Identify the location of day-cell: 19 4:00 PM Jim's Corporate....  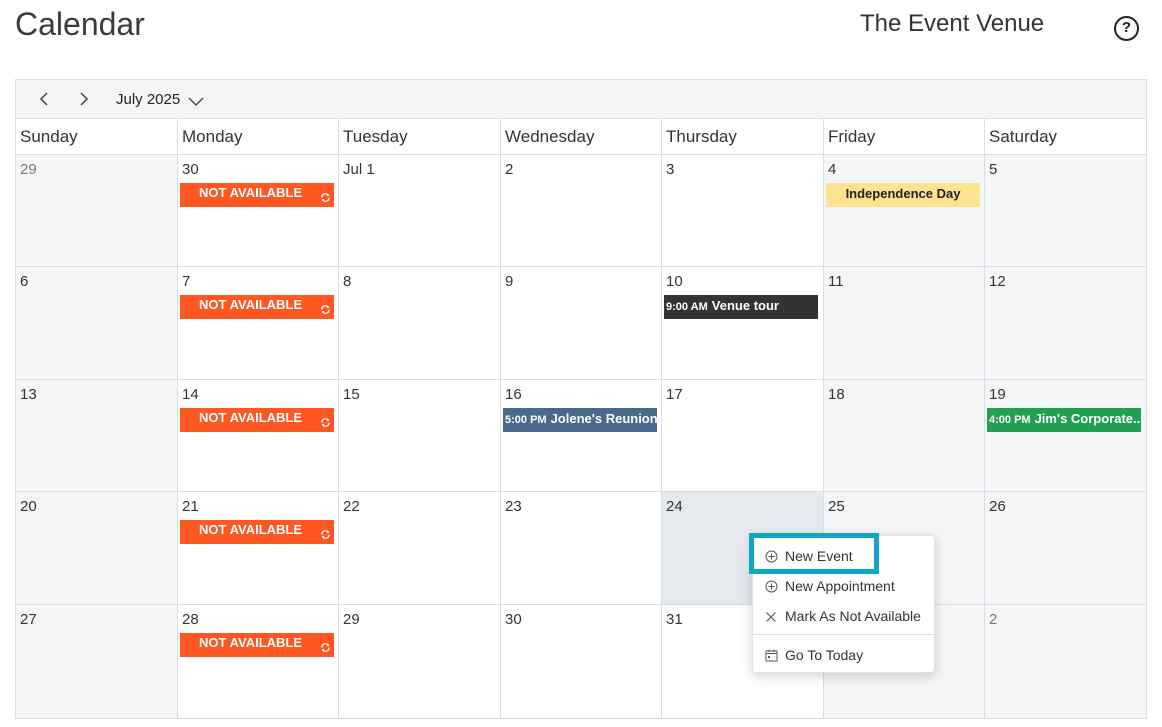
(1065, 436).